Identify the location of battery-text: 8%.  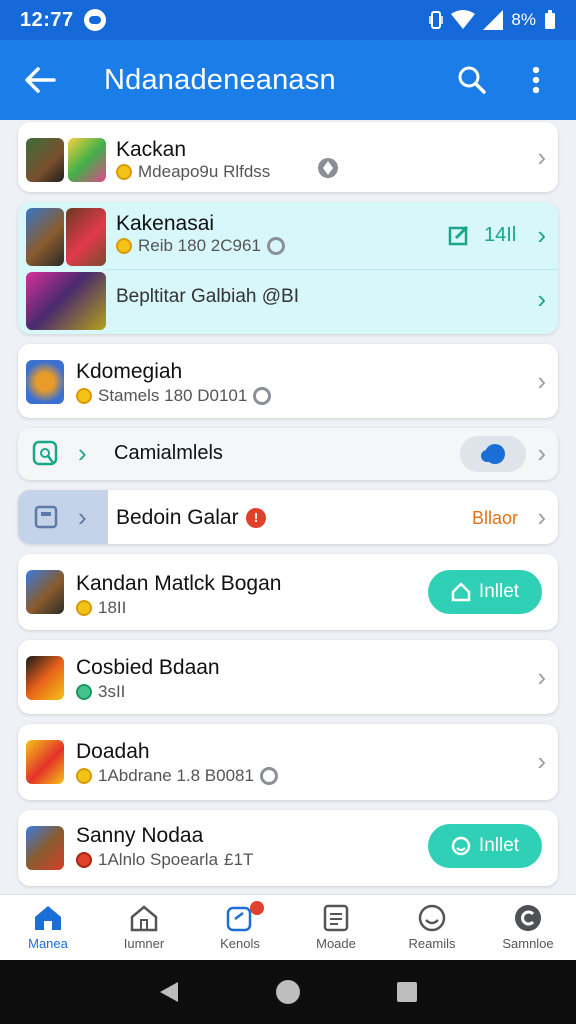
(523, 19).